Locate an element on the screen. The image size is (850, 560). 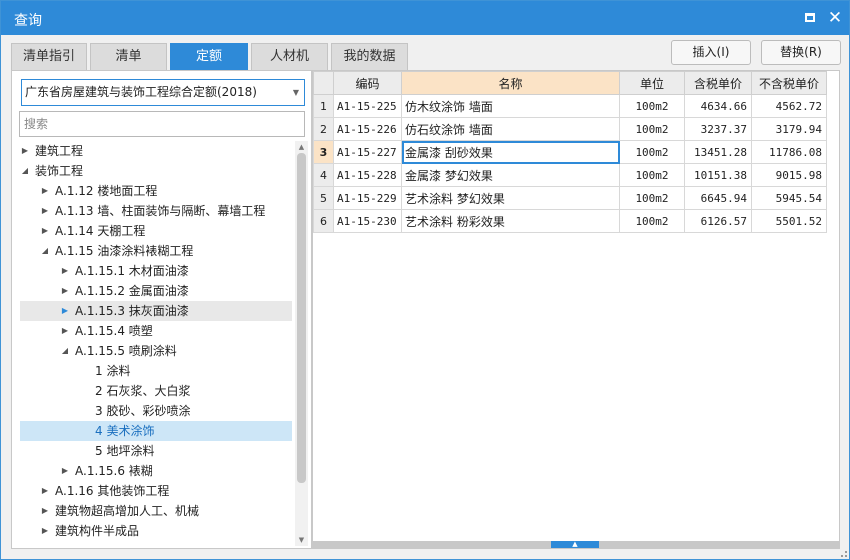
table-row: 3 A1-15-227 金属漆 刮砂效果 100m2 13451.28 11786.08 is located at coordinates (570, 152).